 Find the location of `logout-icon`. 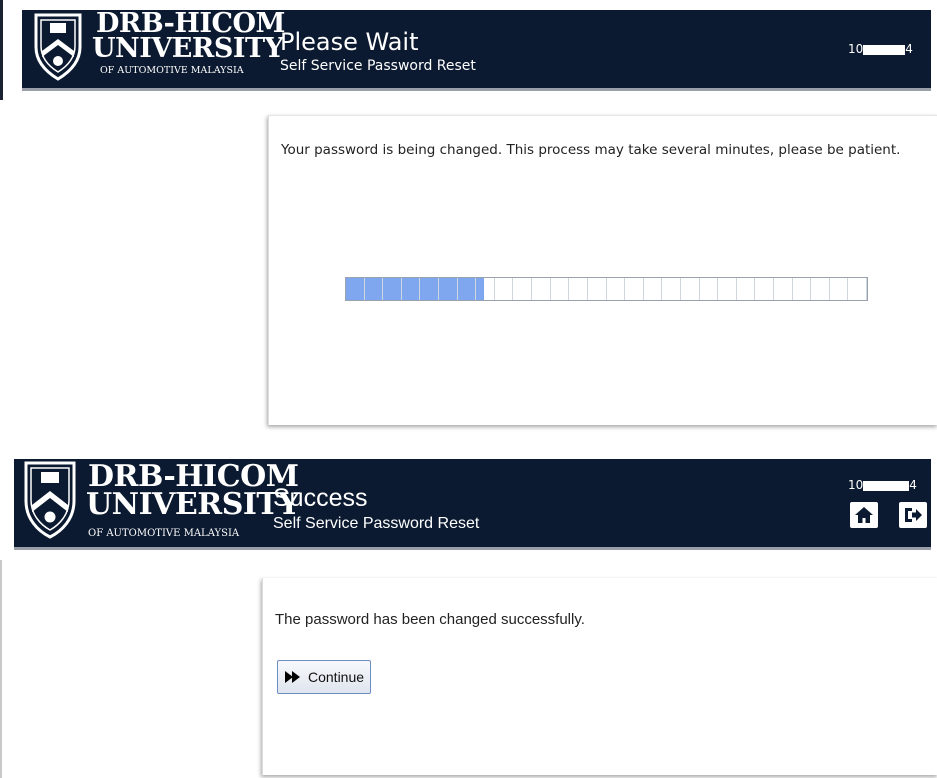

logout-icon is located at coordinates (913, 515).